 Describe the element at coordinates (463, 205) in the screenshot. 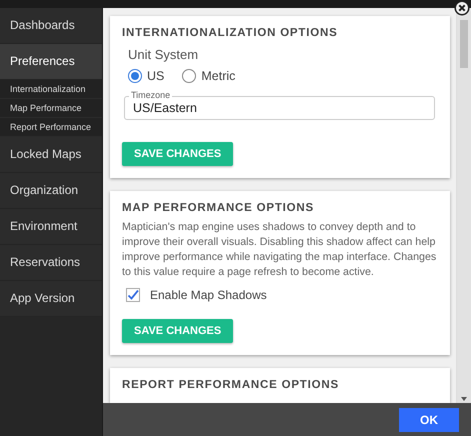

I see `scrollbar` at that location.